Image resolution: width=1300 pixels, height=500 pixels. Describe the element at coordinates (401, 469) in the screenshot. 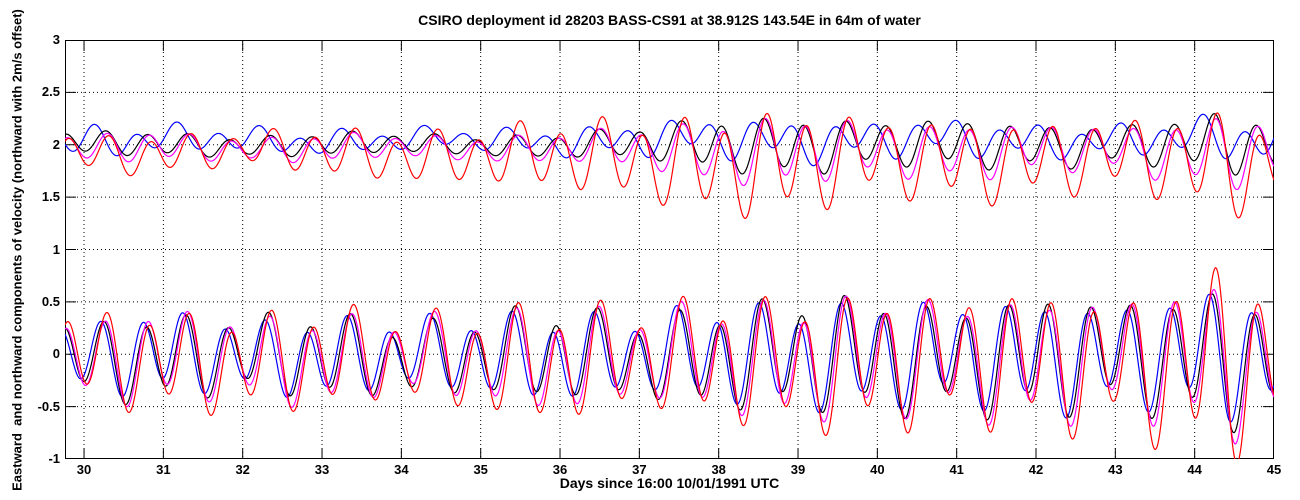

I see `x-tick-label: 34` at that location.